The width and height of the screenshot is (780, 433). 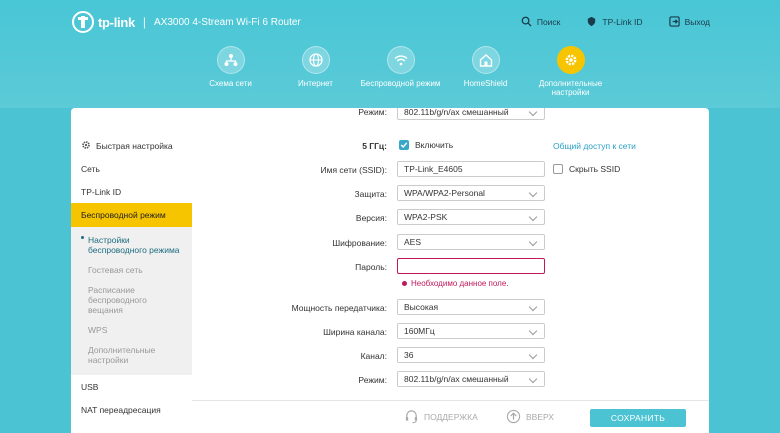 I want to click on footer-bar: ПОДДЕРЖКА ВВЕРХ СОХРАНИТЬ, so click(x=450, y=416).